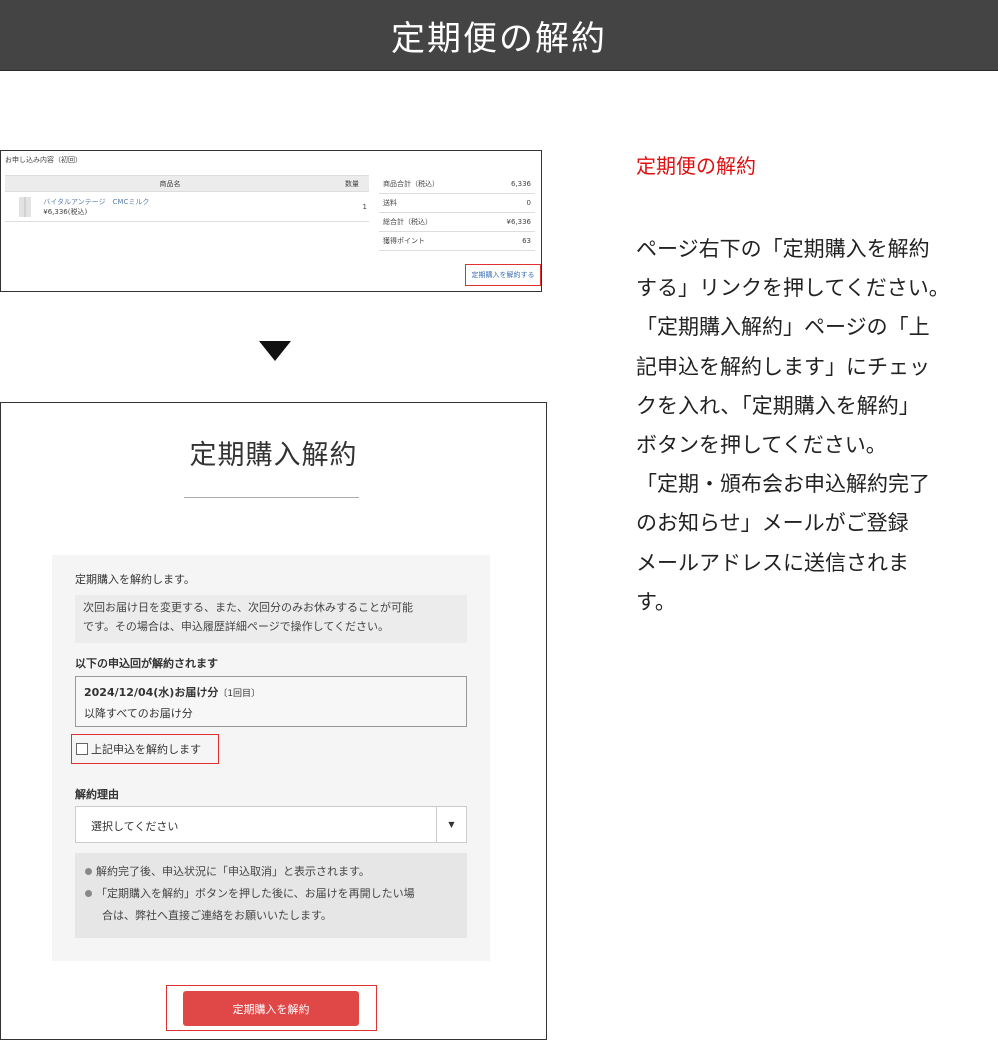 The image size is (998, 1040). What do you see at coordinates (451, 824) in the screenshot?
I see `caret-down-icon: ▼` at bounding box center [451, 824].